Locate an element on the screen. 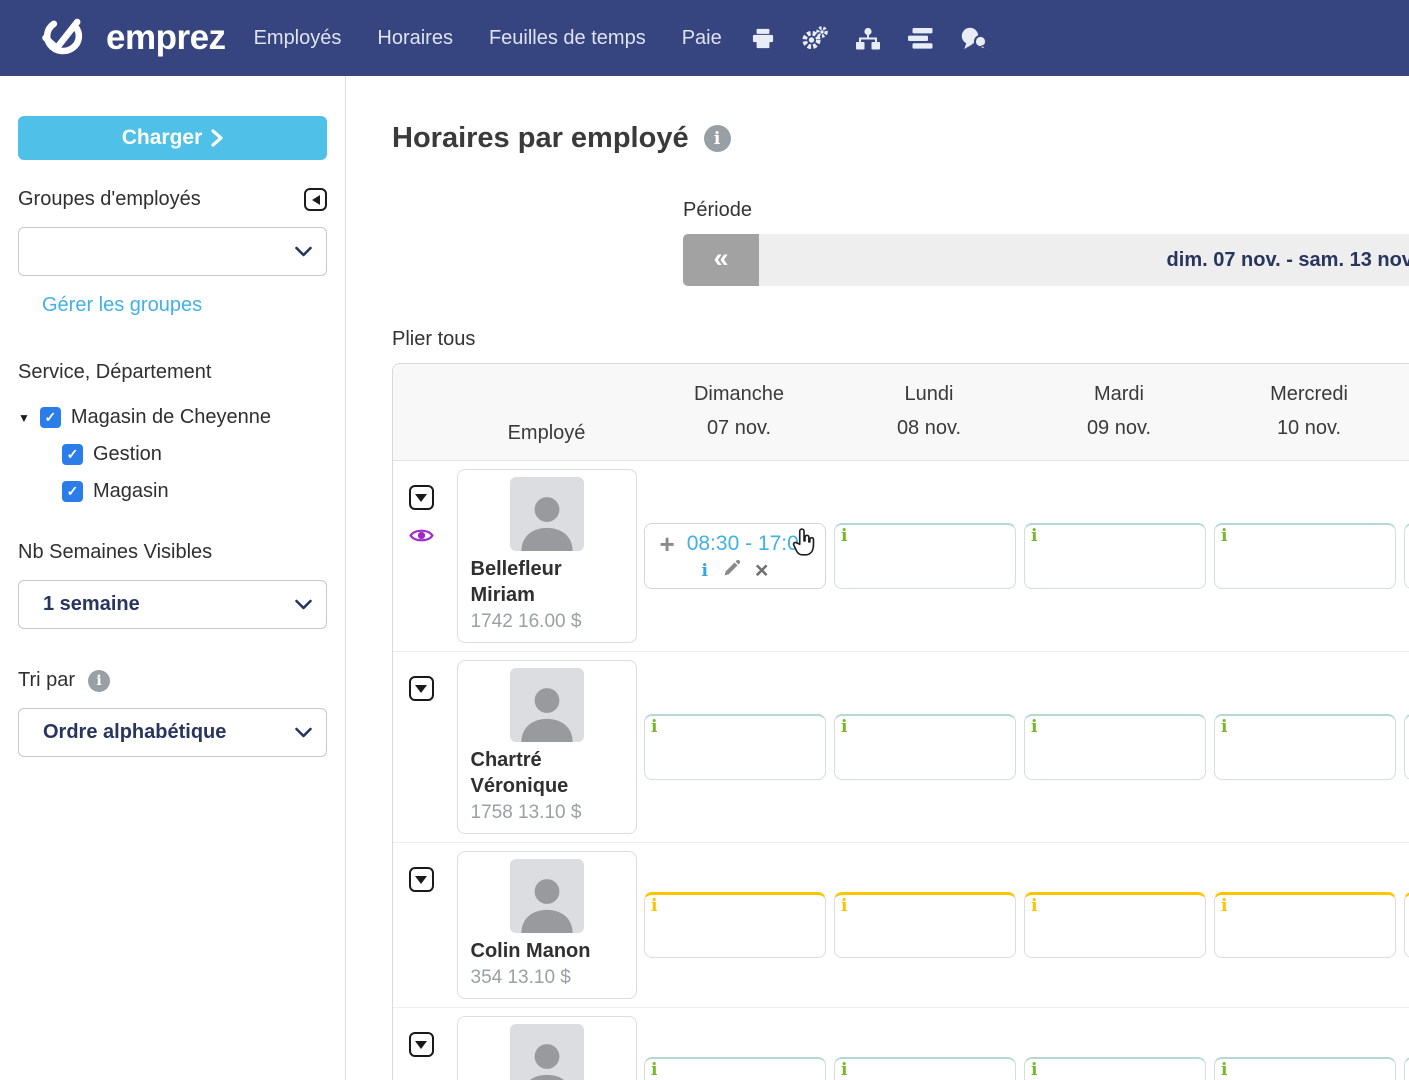  checkbox-magasin: ✓ is located at coordinates (72, 491).